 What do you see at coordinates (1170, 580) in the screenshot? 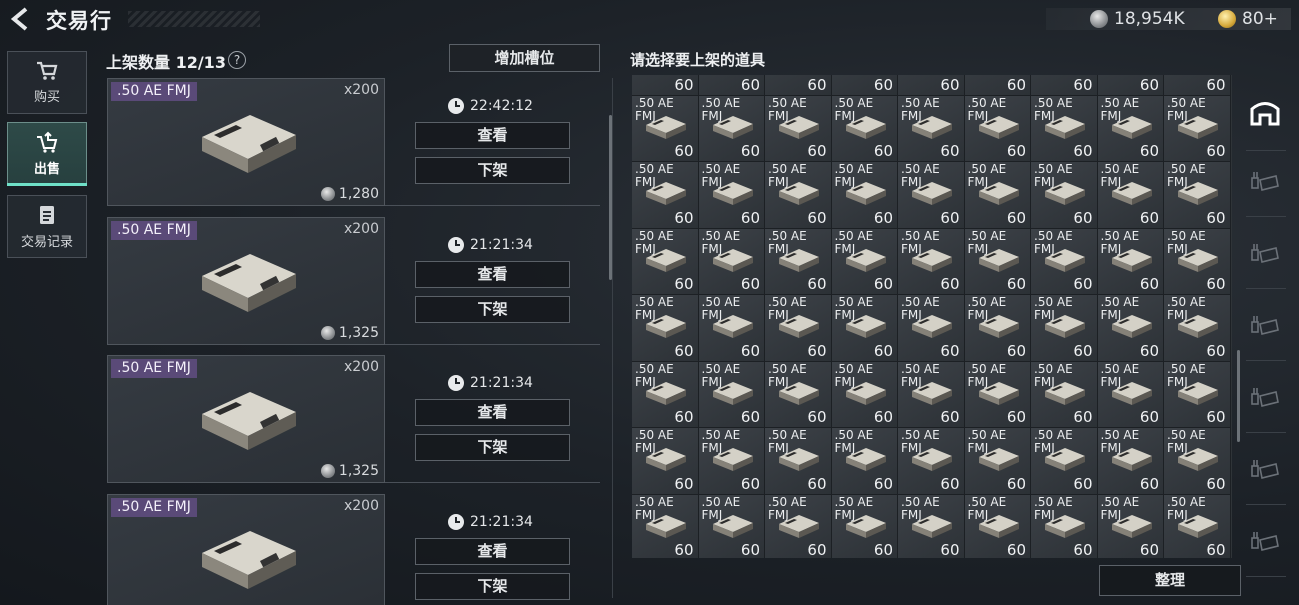
I see `sort-button: 整理` at bounding box center [1170, 580].